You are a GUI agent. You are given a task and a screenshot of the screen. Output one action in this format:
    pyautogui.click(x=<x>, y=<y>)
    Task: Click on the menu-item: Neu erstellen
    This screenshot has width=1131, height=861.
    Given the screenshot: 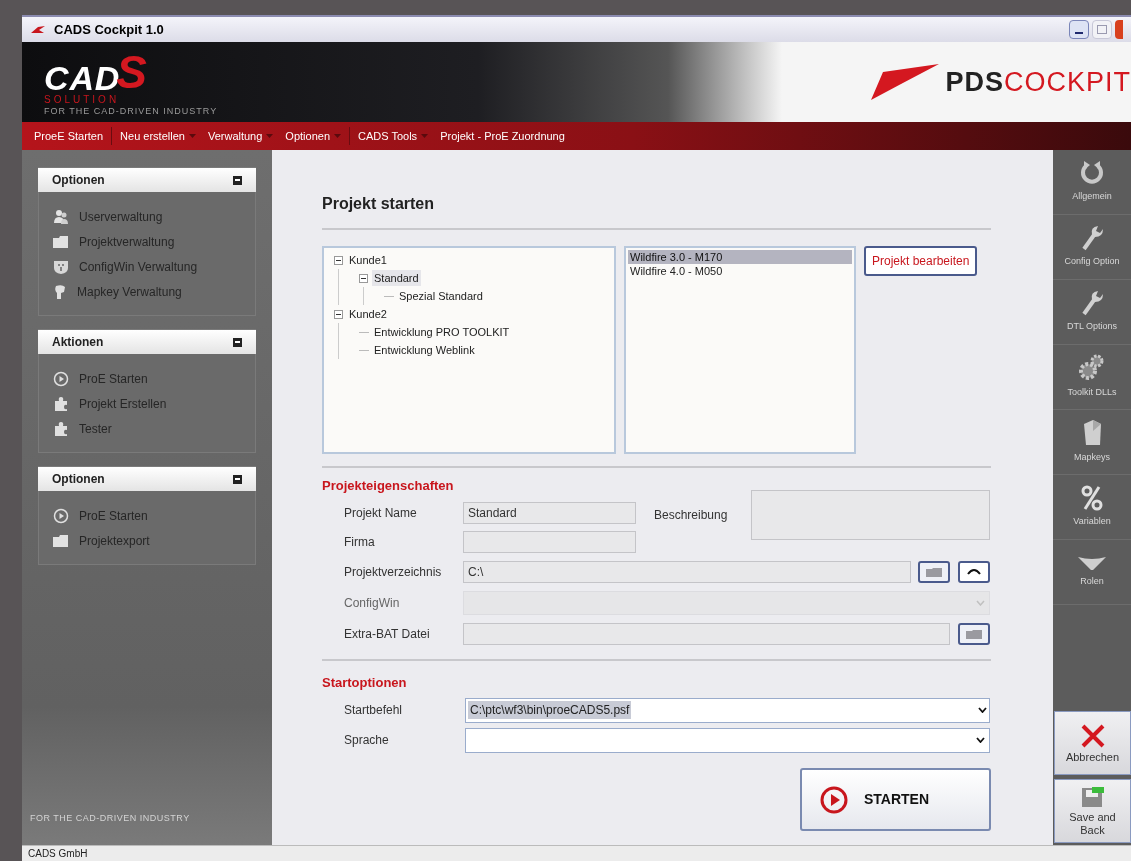 What is the action you would take?
    pyautogui.click(x=158, y=136)
    